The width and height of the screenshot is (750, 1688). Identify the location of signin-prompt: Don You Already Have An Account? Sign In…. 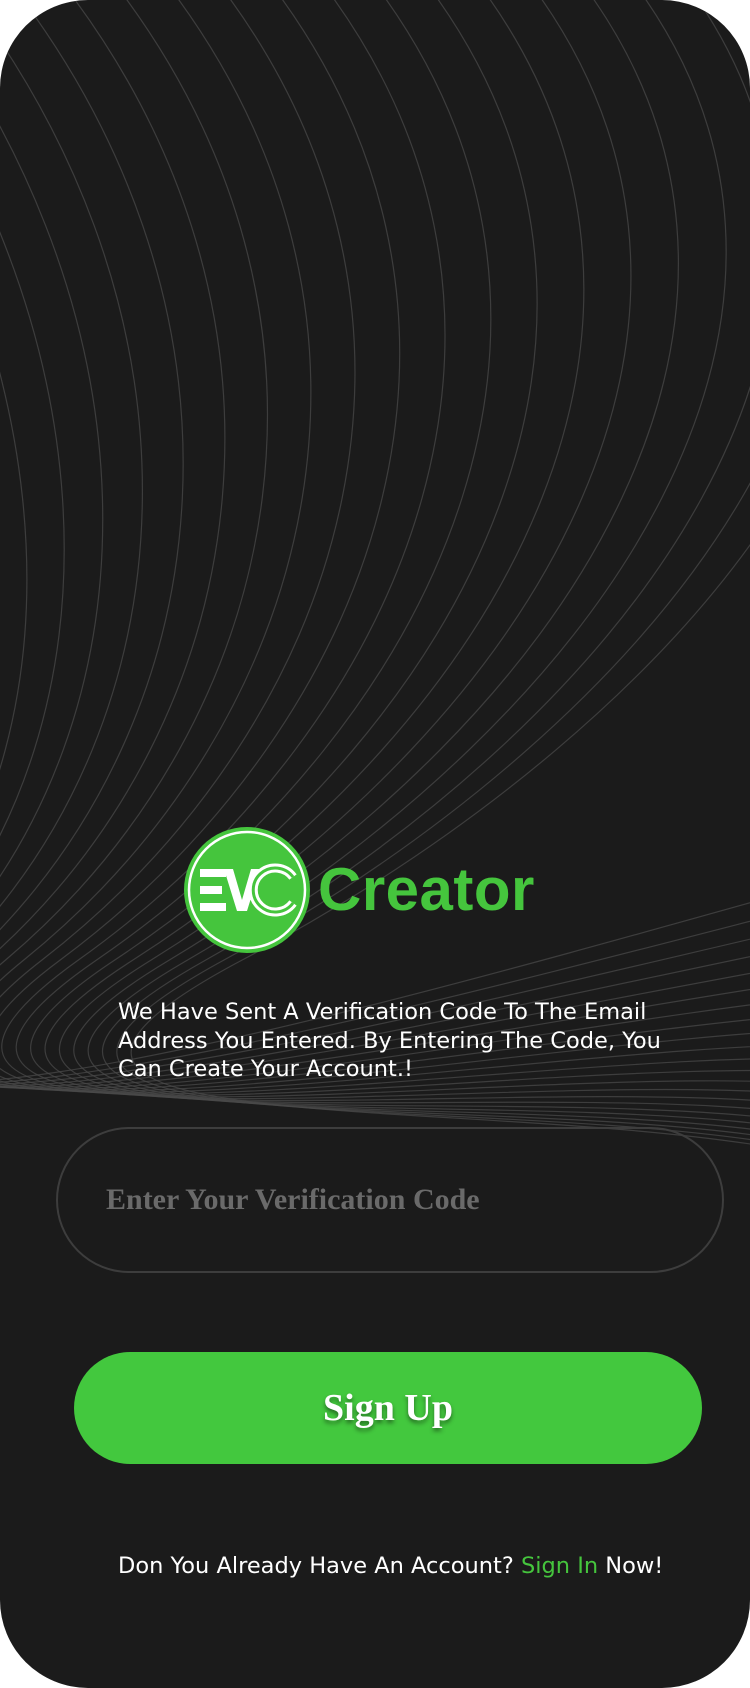
(428, 1566).